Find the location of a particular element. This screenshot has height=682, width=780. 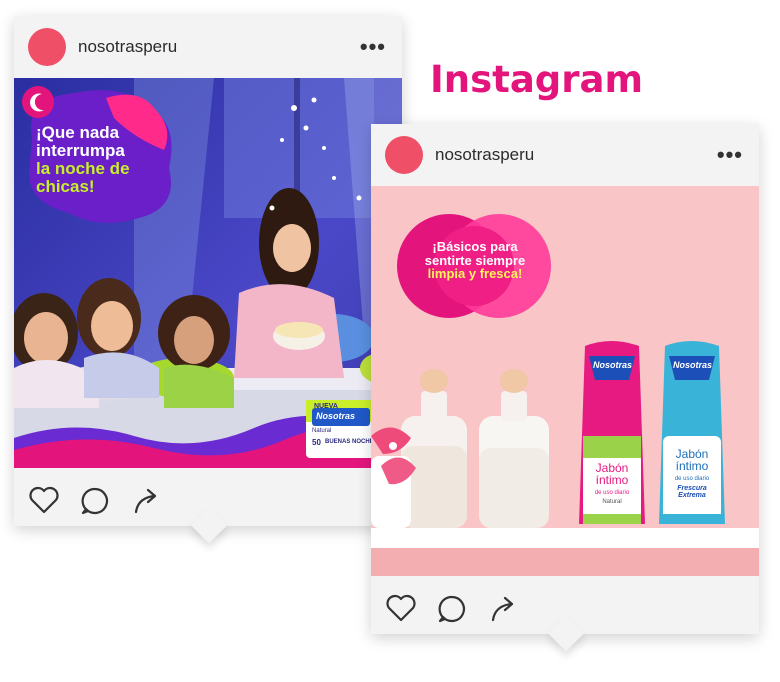

promo-line: la noche de is located at coordinates (83, 168).